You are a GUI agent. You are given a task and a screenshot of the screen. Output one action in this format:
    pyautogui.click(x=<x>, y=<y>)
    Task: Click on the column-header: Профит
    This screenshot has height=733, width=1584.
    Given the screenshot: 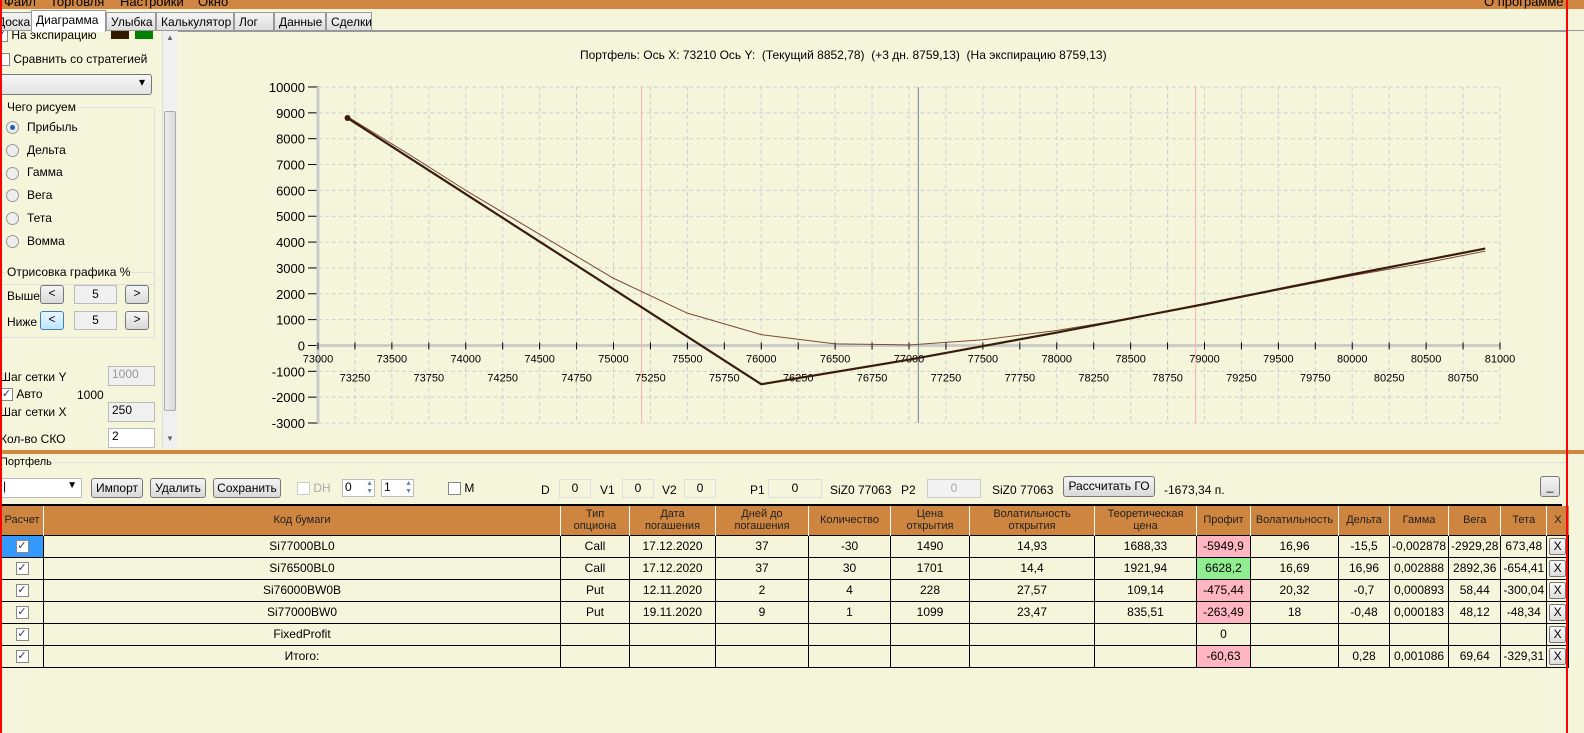 What is the action you would take?
    pyautogui.click(x=1223, y=520)
    